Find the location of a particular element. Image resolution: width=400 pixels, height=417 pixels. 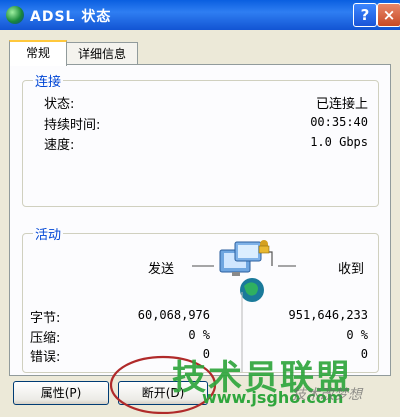

tab-general: 常规 is located at coordinates (38, 53).